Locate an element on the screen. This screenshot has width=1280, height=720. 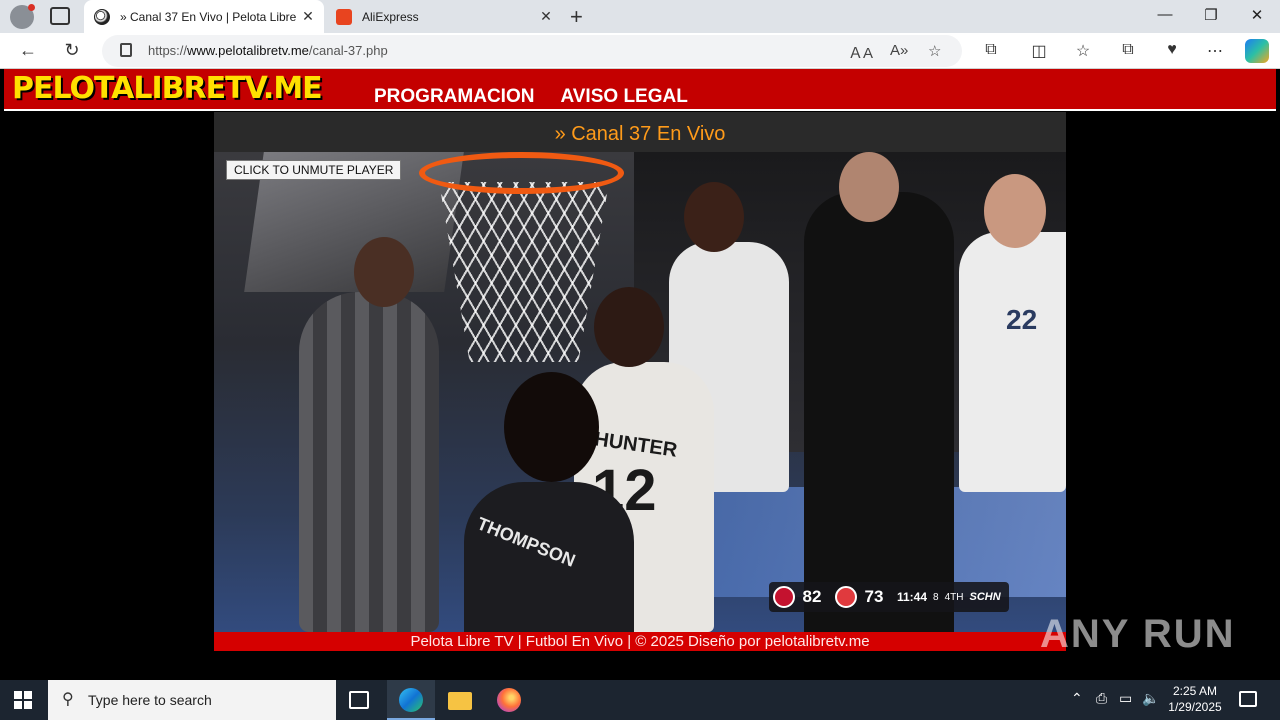
firefox-icon is located at coordinates (509, 700).